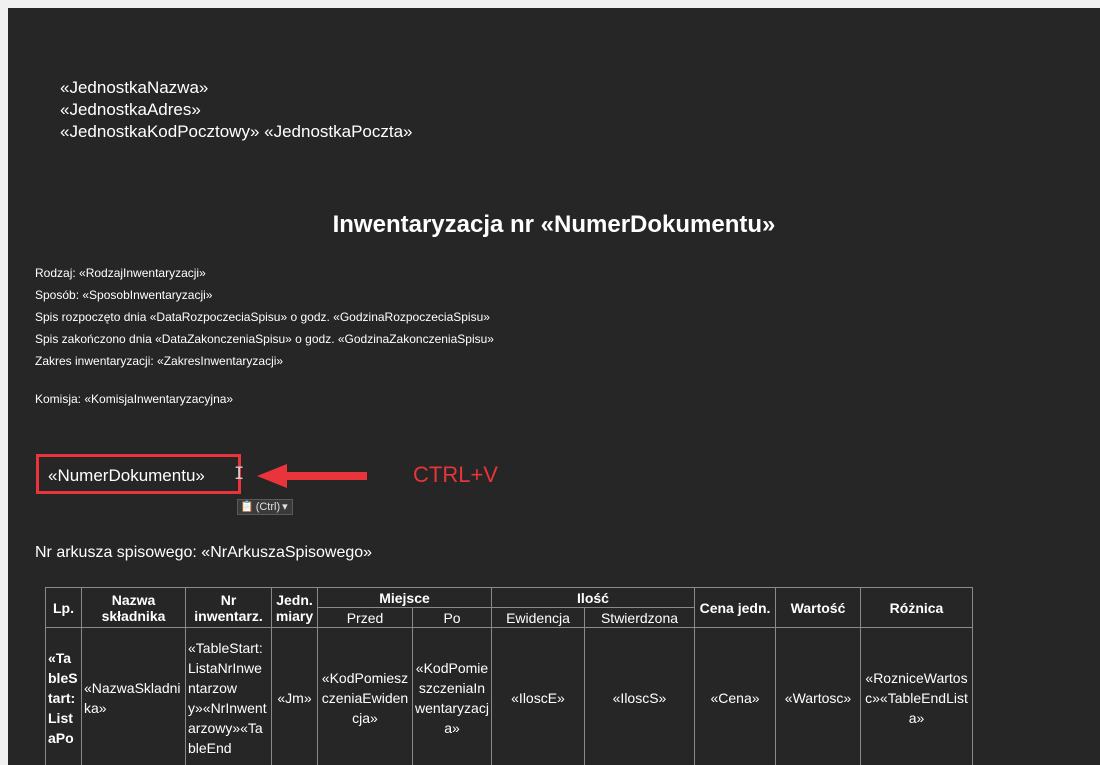 The width and height of the screenshot is (1100, 765). Describe the element at coordinates (818, 607) in the screenshot. I see `col-header-wartosc: Wartość` at that location.